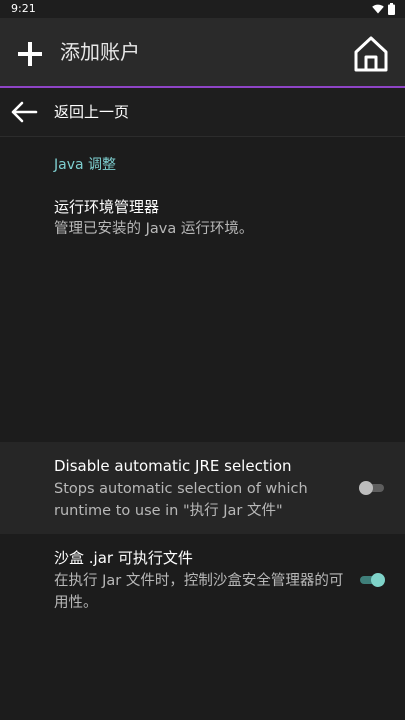  What do you see at coordinates (154, 229) in the screenshot?
I see `pref-summary: 管理已安装的 Java 运行环境。` at bounding box center [154, 229].